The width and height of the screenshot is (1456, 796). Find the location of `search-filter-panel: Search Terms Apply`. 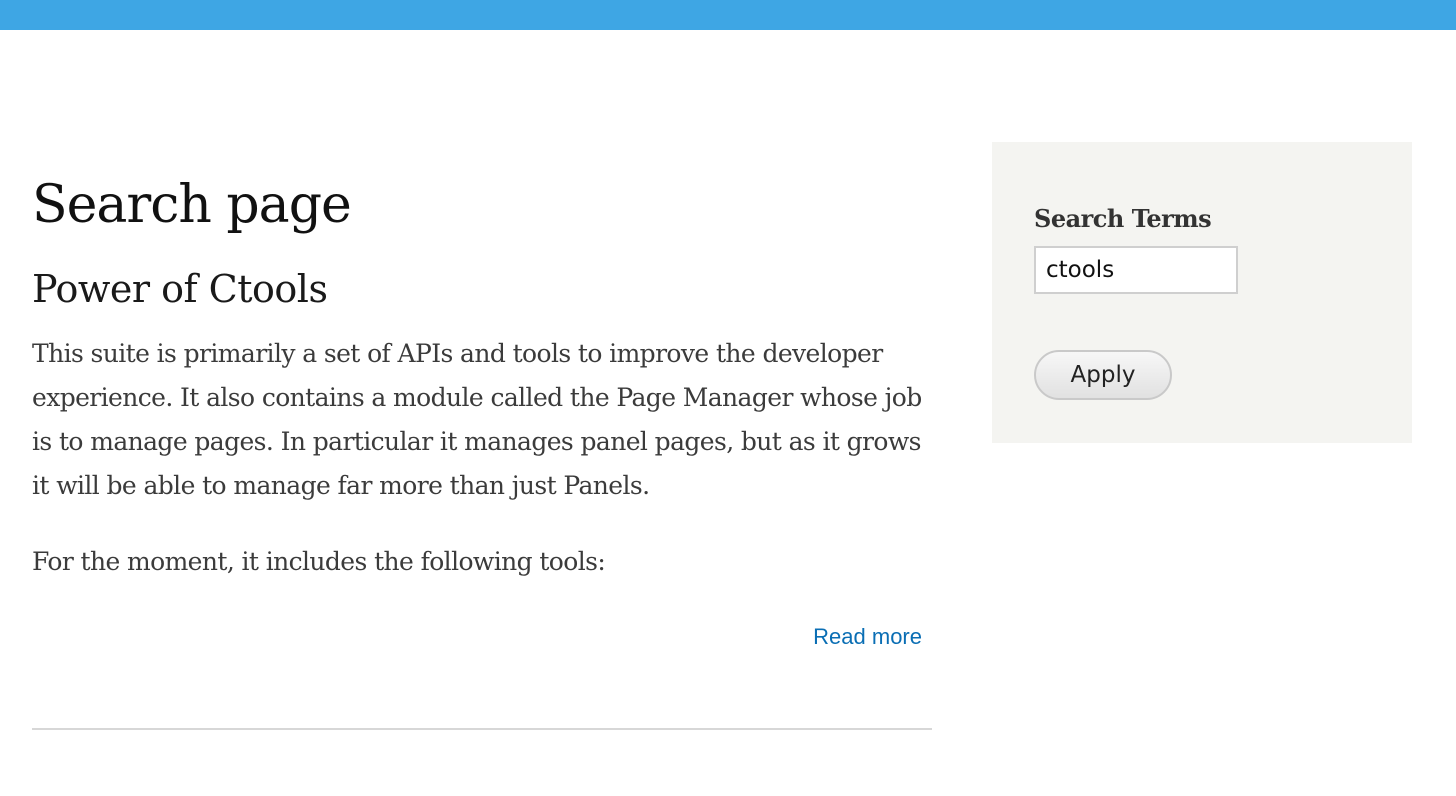

search-filter-panel: Search Terms Apply is located at coordinates (1202, 292).